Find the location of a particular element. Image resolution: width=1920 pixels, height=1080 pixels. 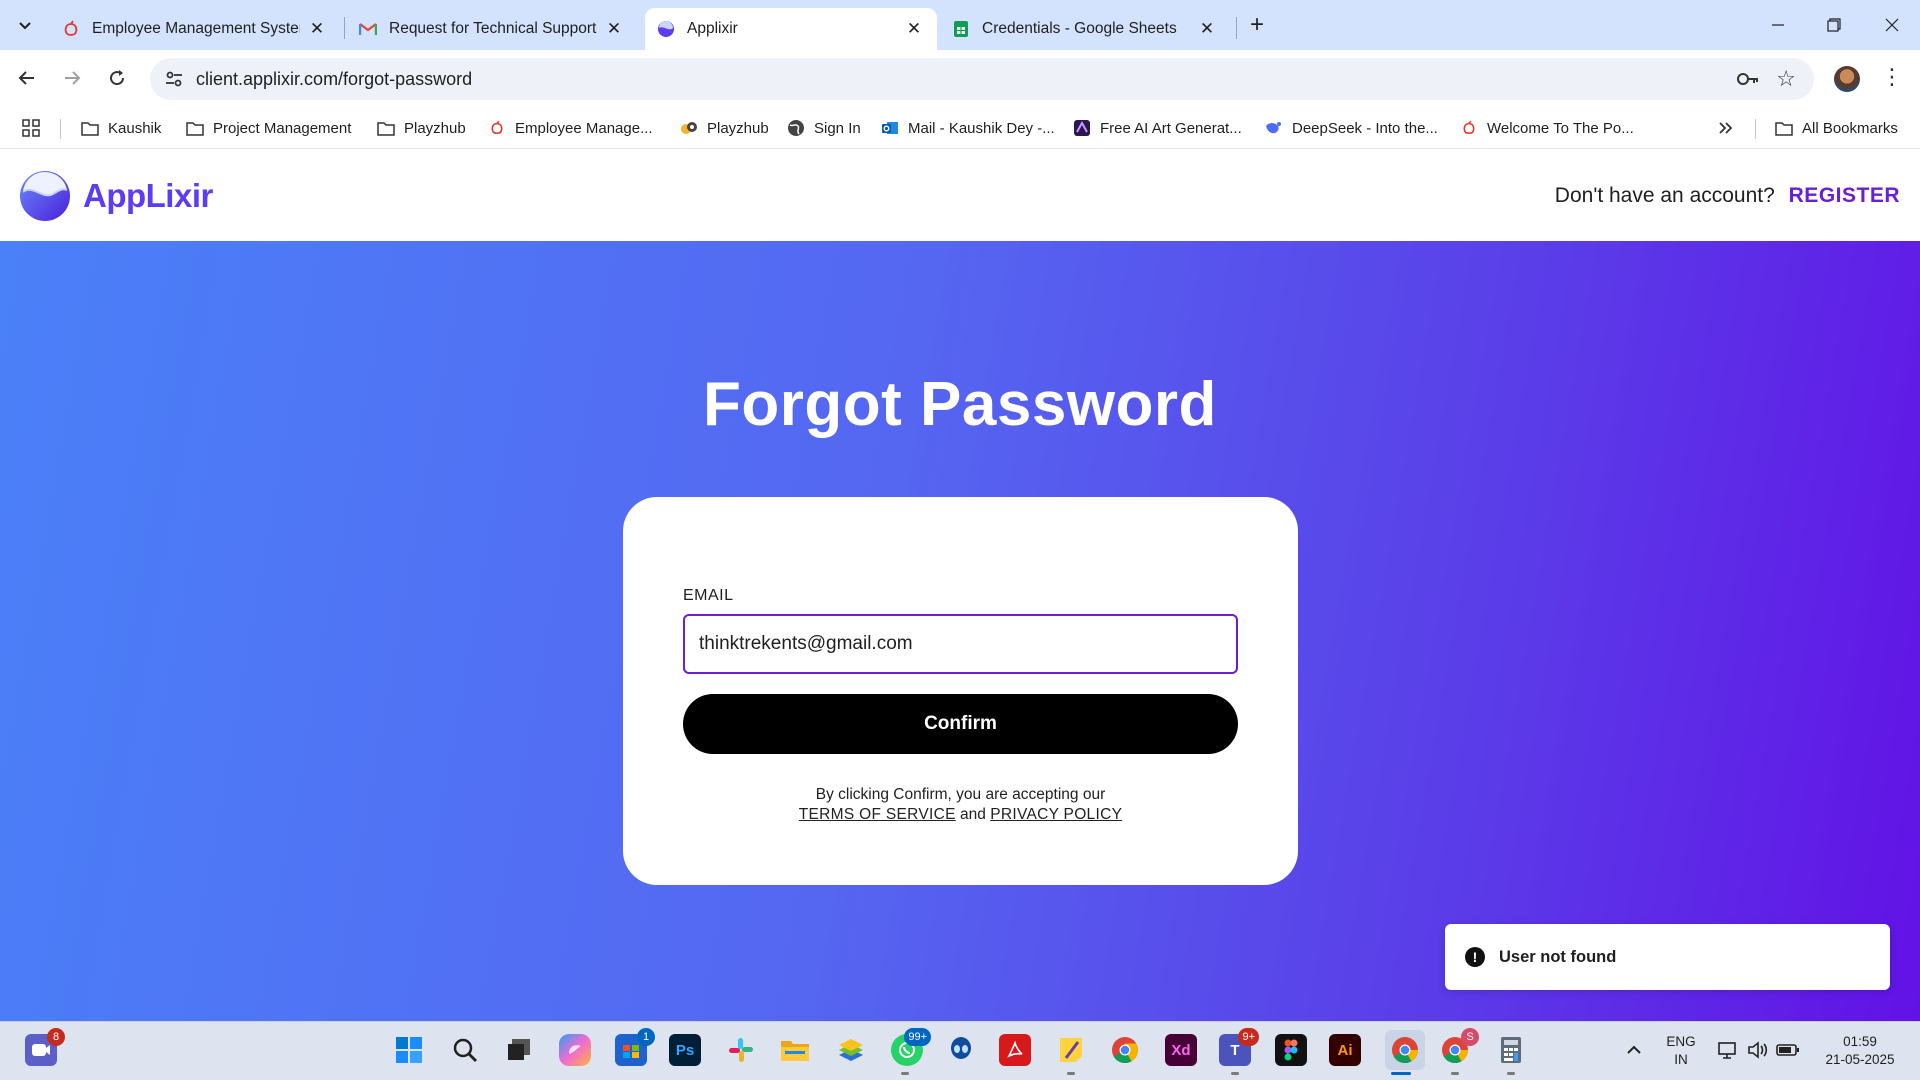

tab-title: Employee Management System is located at coordinates (196, 28).